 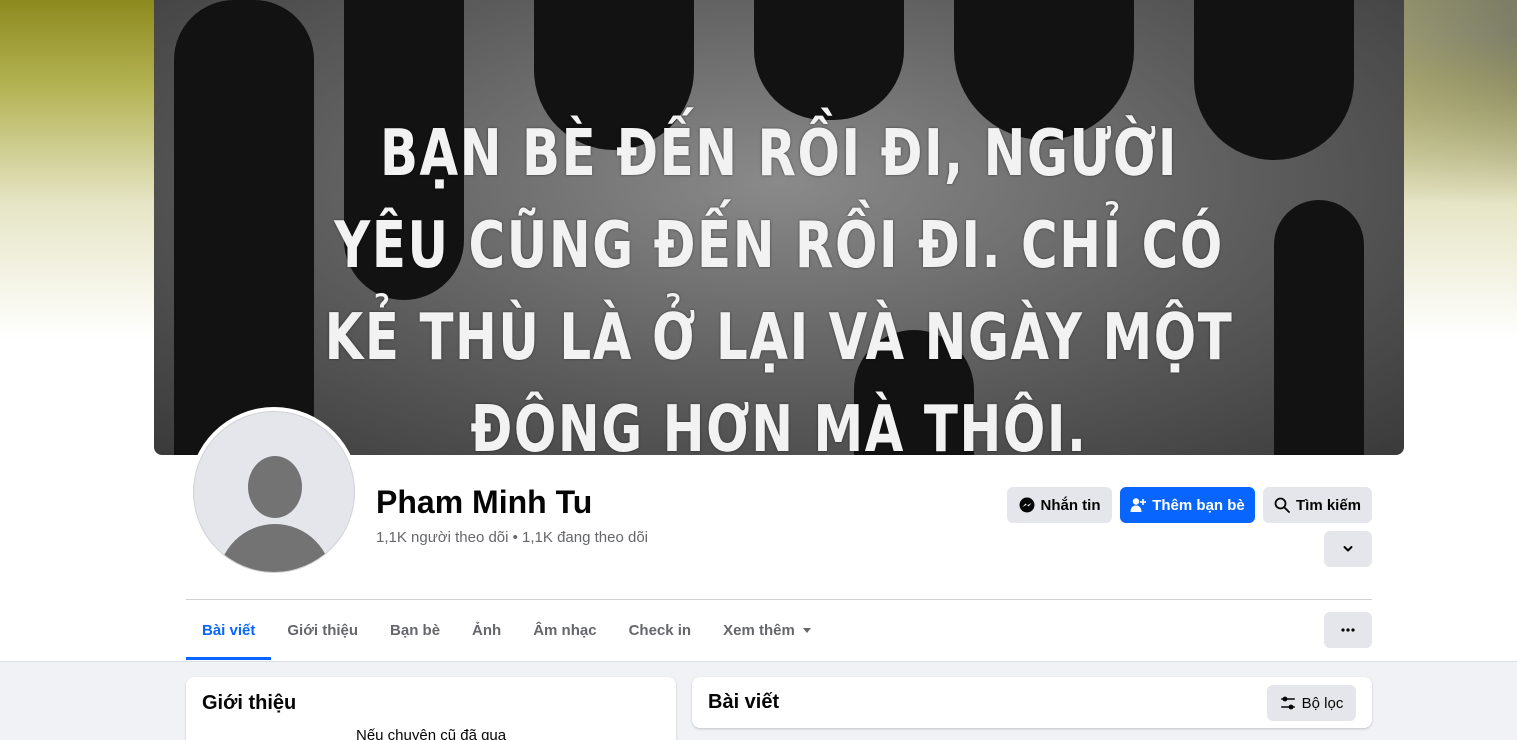 What do you see at coordinates (779, 154) in the screenshot?
I see `cover-quote-line: BẠN BÈ ĐẾN RỒI ĐI, NGƯỜI` at bounding box center [779, 154].